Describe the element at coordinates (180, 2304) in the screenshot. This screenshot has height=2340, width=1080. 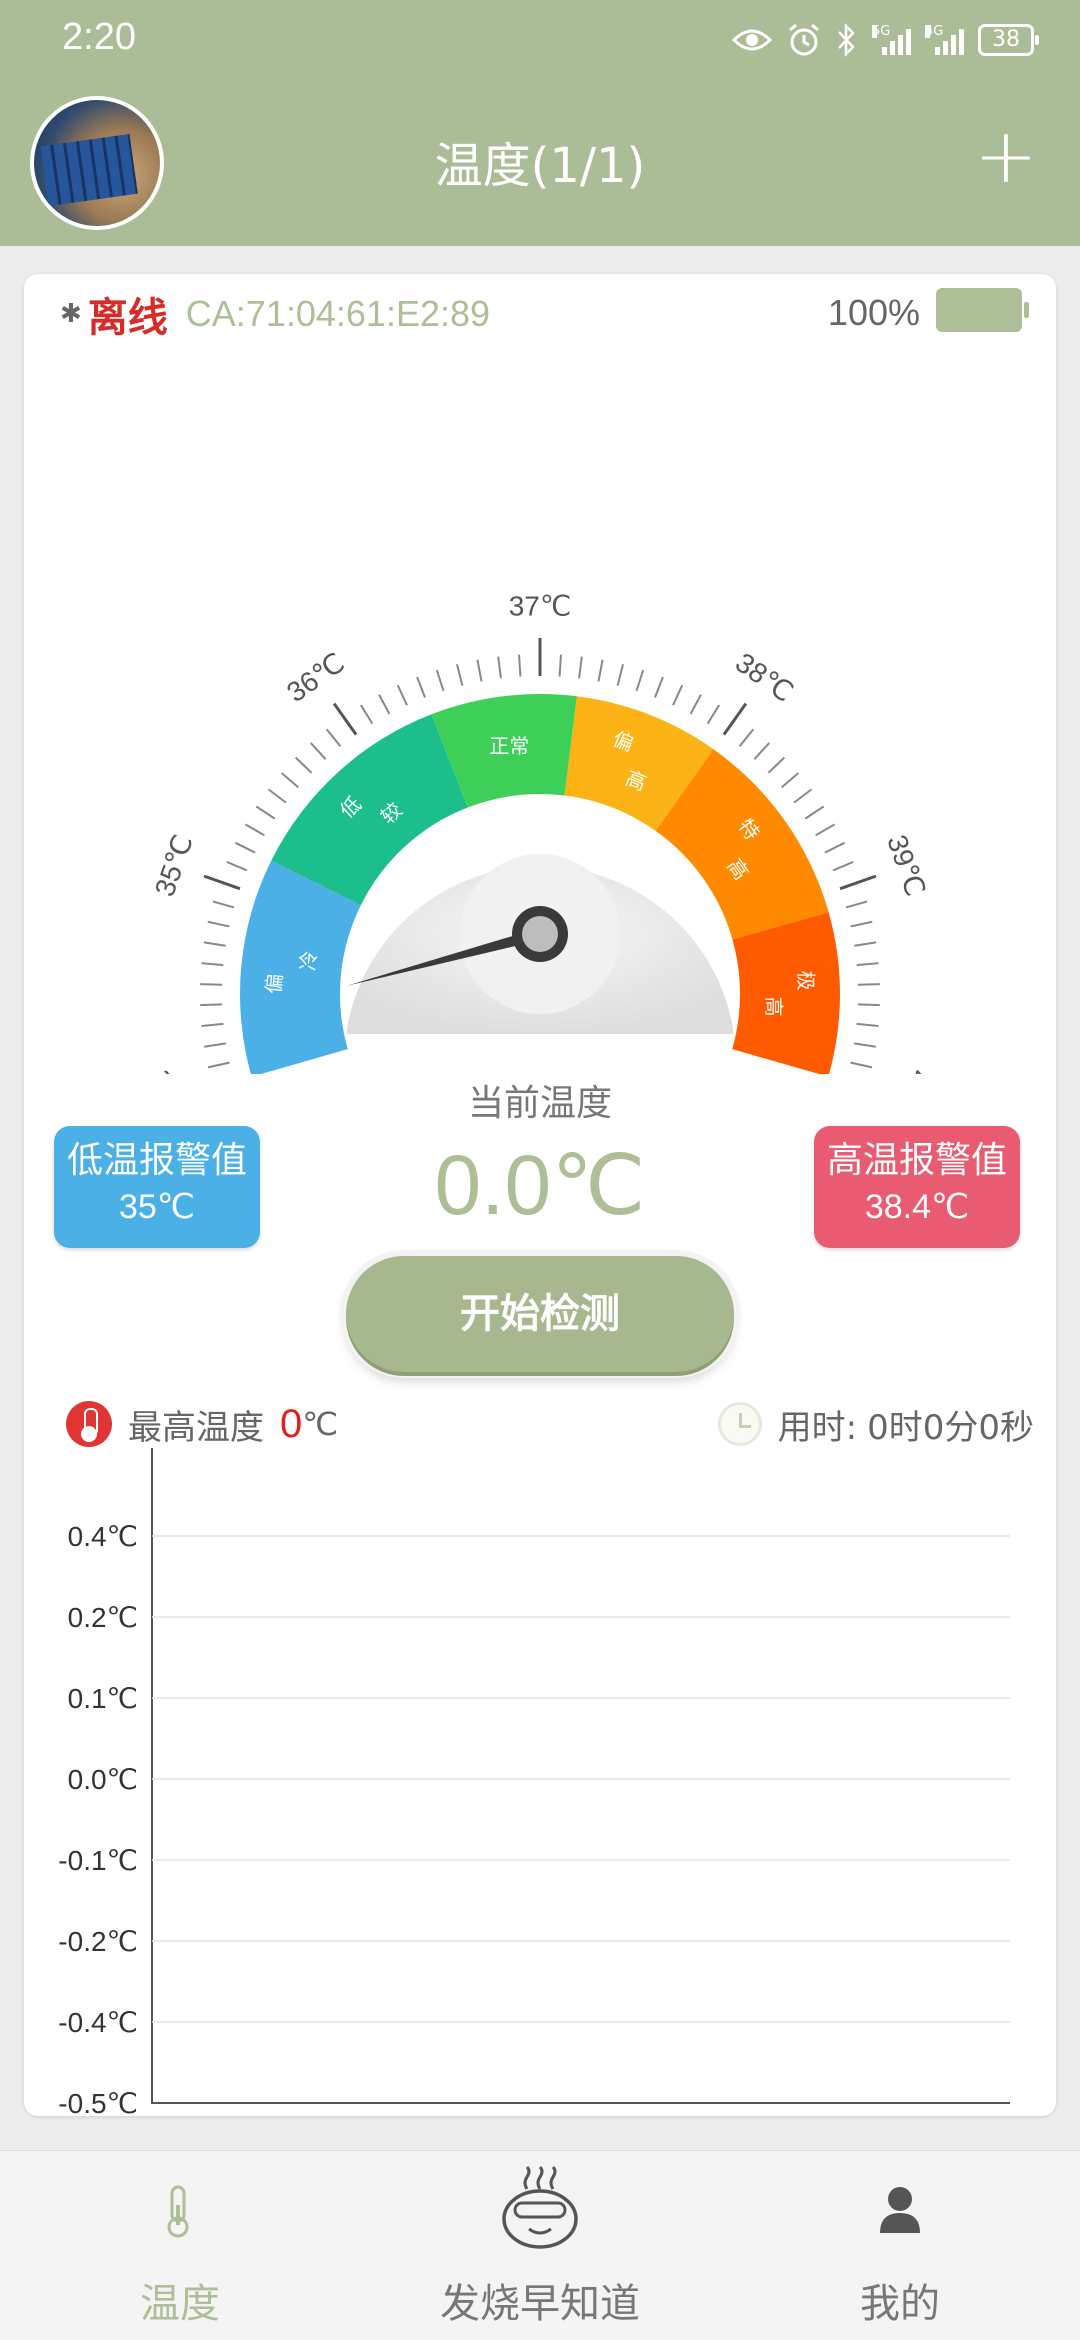
I see `nav-temperature-label: 温度` at that location.